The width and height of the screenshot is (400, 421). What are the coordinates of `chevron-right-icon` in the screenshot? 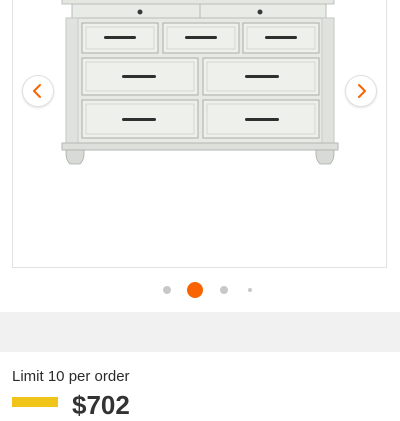 It's located at (362, 91).